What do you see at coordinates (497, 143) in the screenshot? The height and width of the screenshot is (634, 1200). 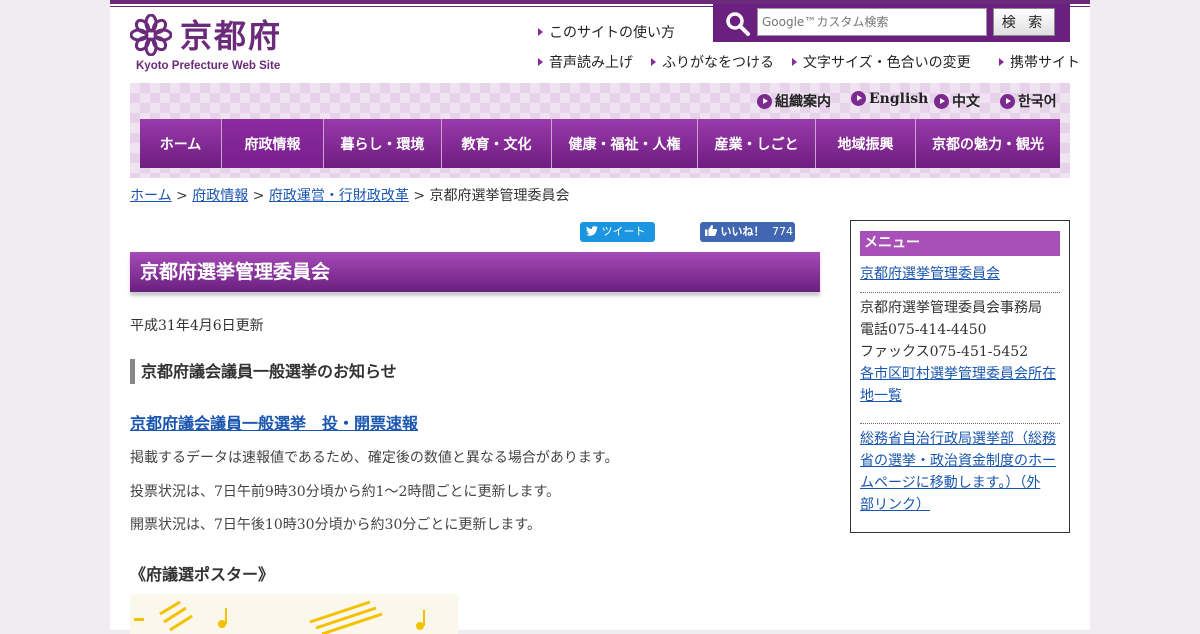 I see `nav-education-culture: 教育・文化` at bounding box center [497, 143].